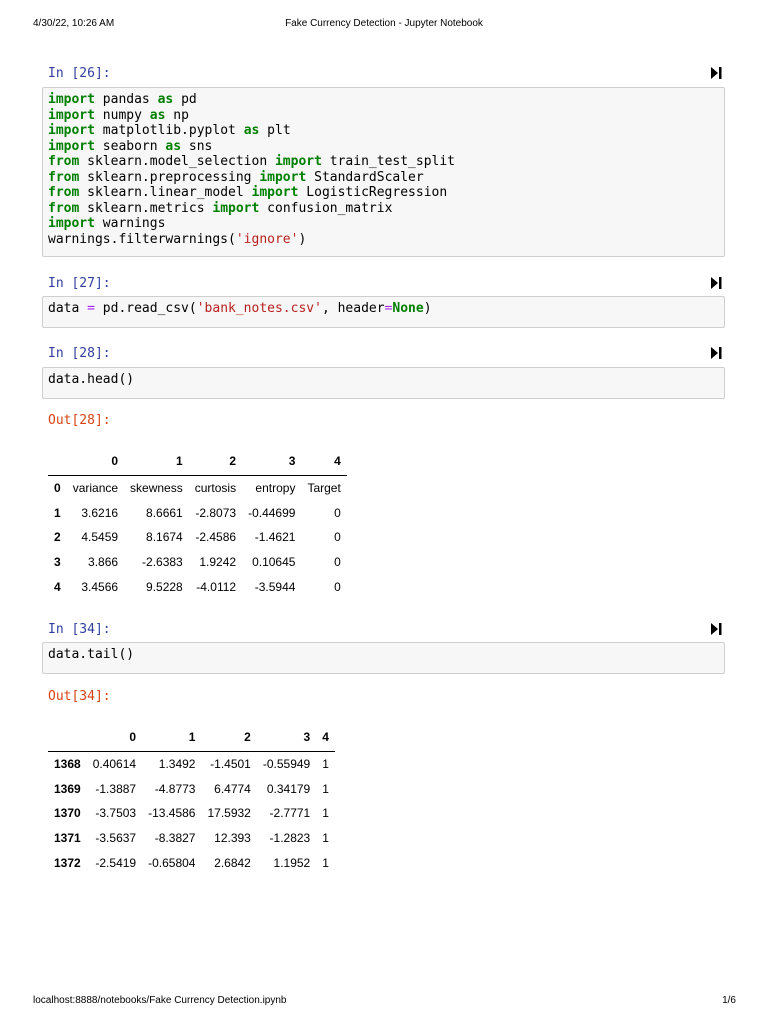 The image size is (768, 1024). I want to click on column-header: 2, so click(229, 737).